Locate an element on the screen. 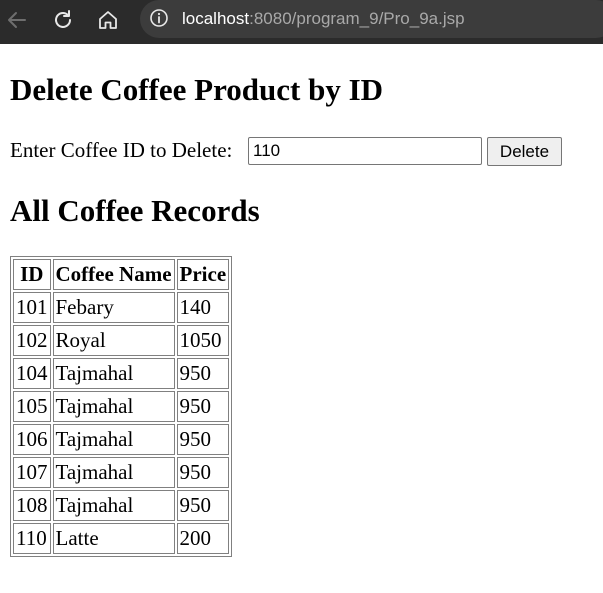 This screenshot has width=603, height=593. table-row: 104 Tajmahal 950 is located at coordinates (121, 373).